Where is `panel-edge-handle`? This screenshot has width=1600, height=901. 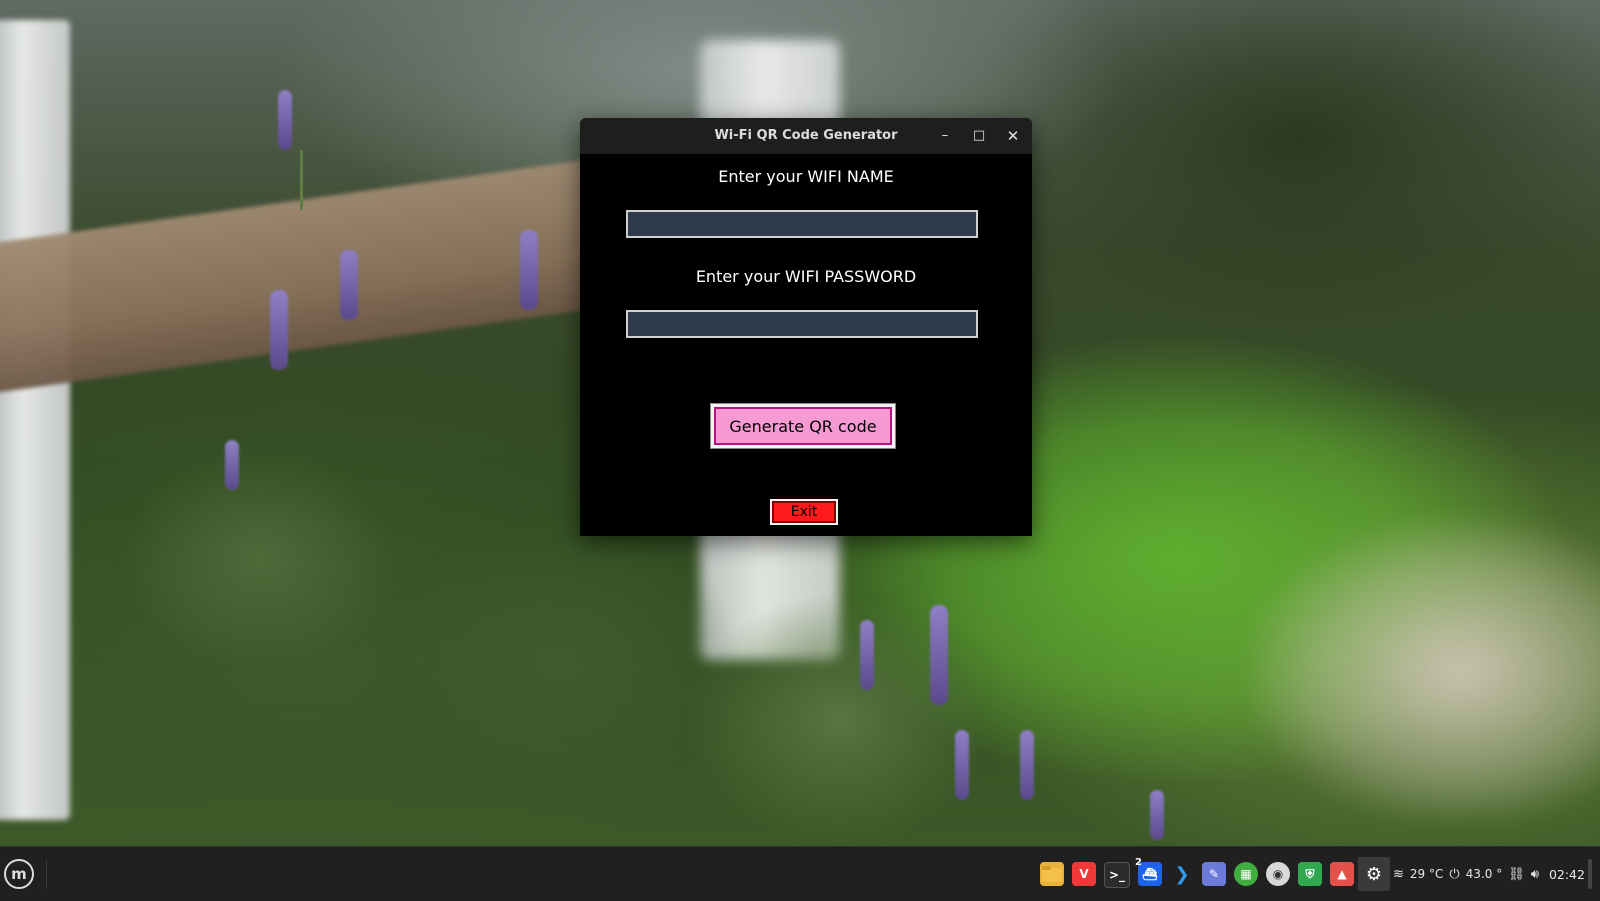 panel-edge-handle is located at coordinates (1590, 874).